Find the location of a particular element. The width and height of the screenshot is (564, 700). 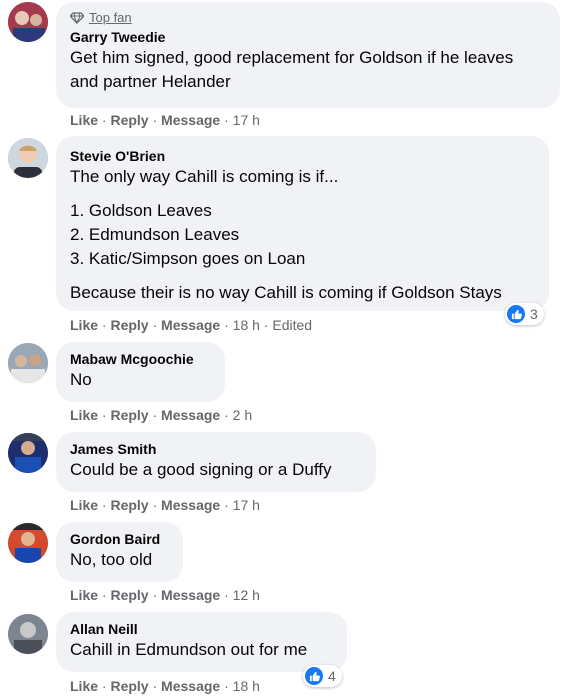

timestamp: 12 h is located at coordinates (246, 595).